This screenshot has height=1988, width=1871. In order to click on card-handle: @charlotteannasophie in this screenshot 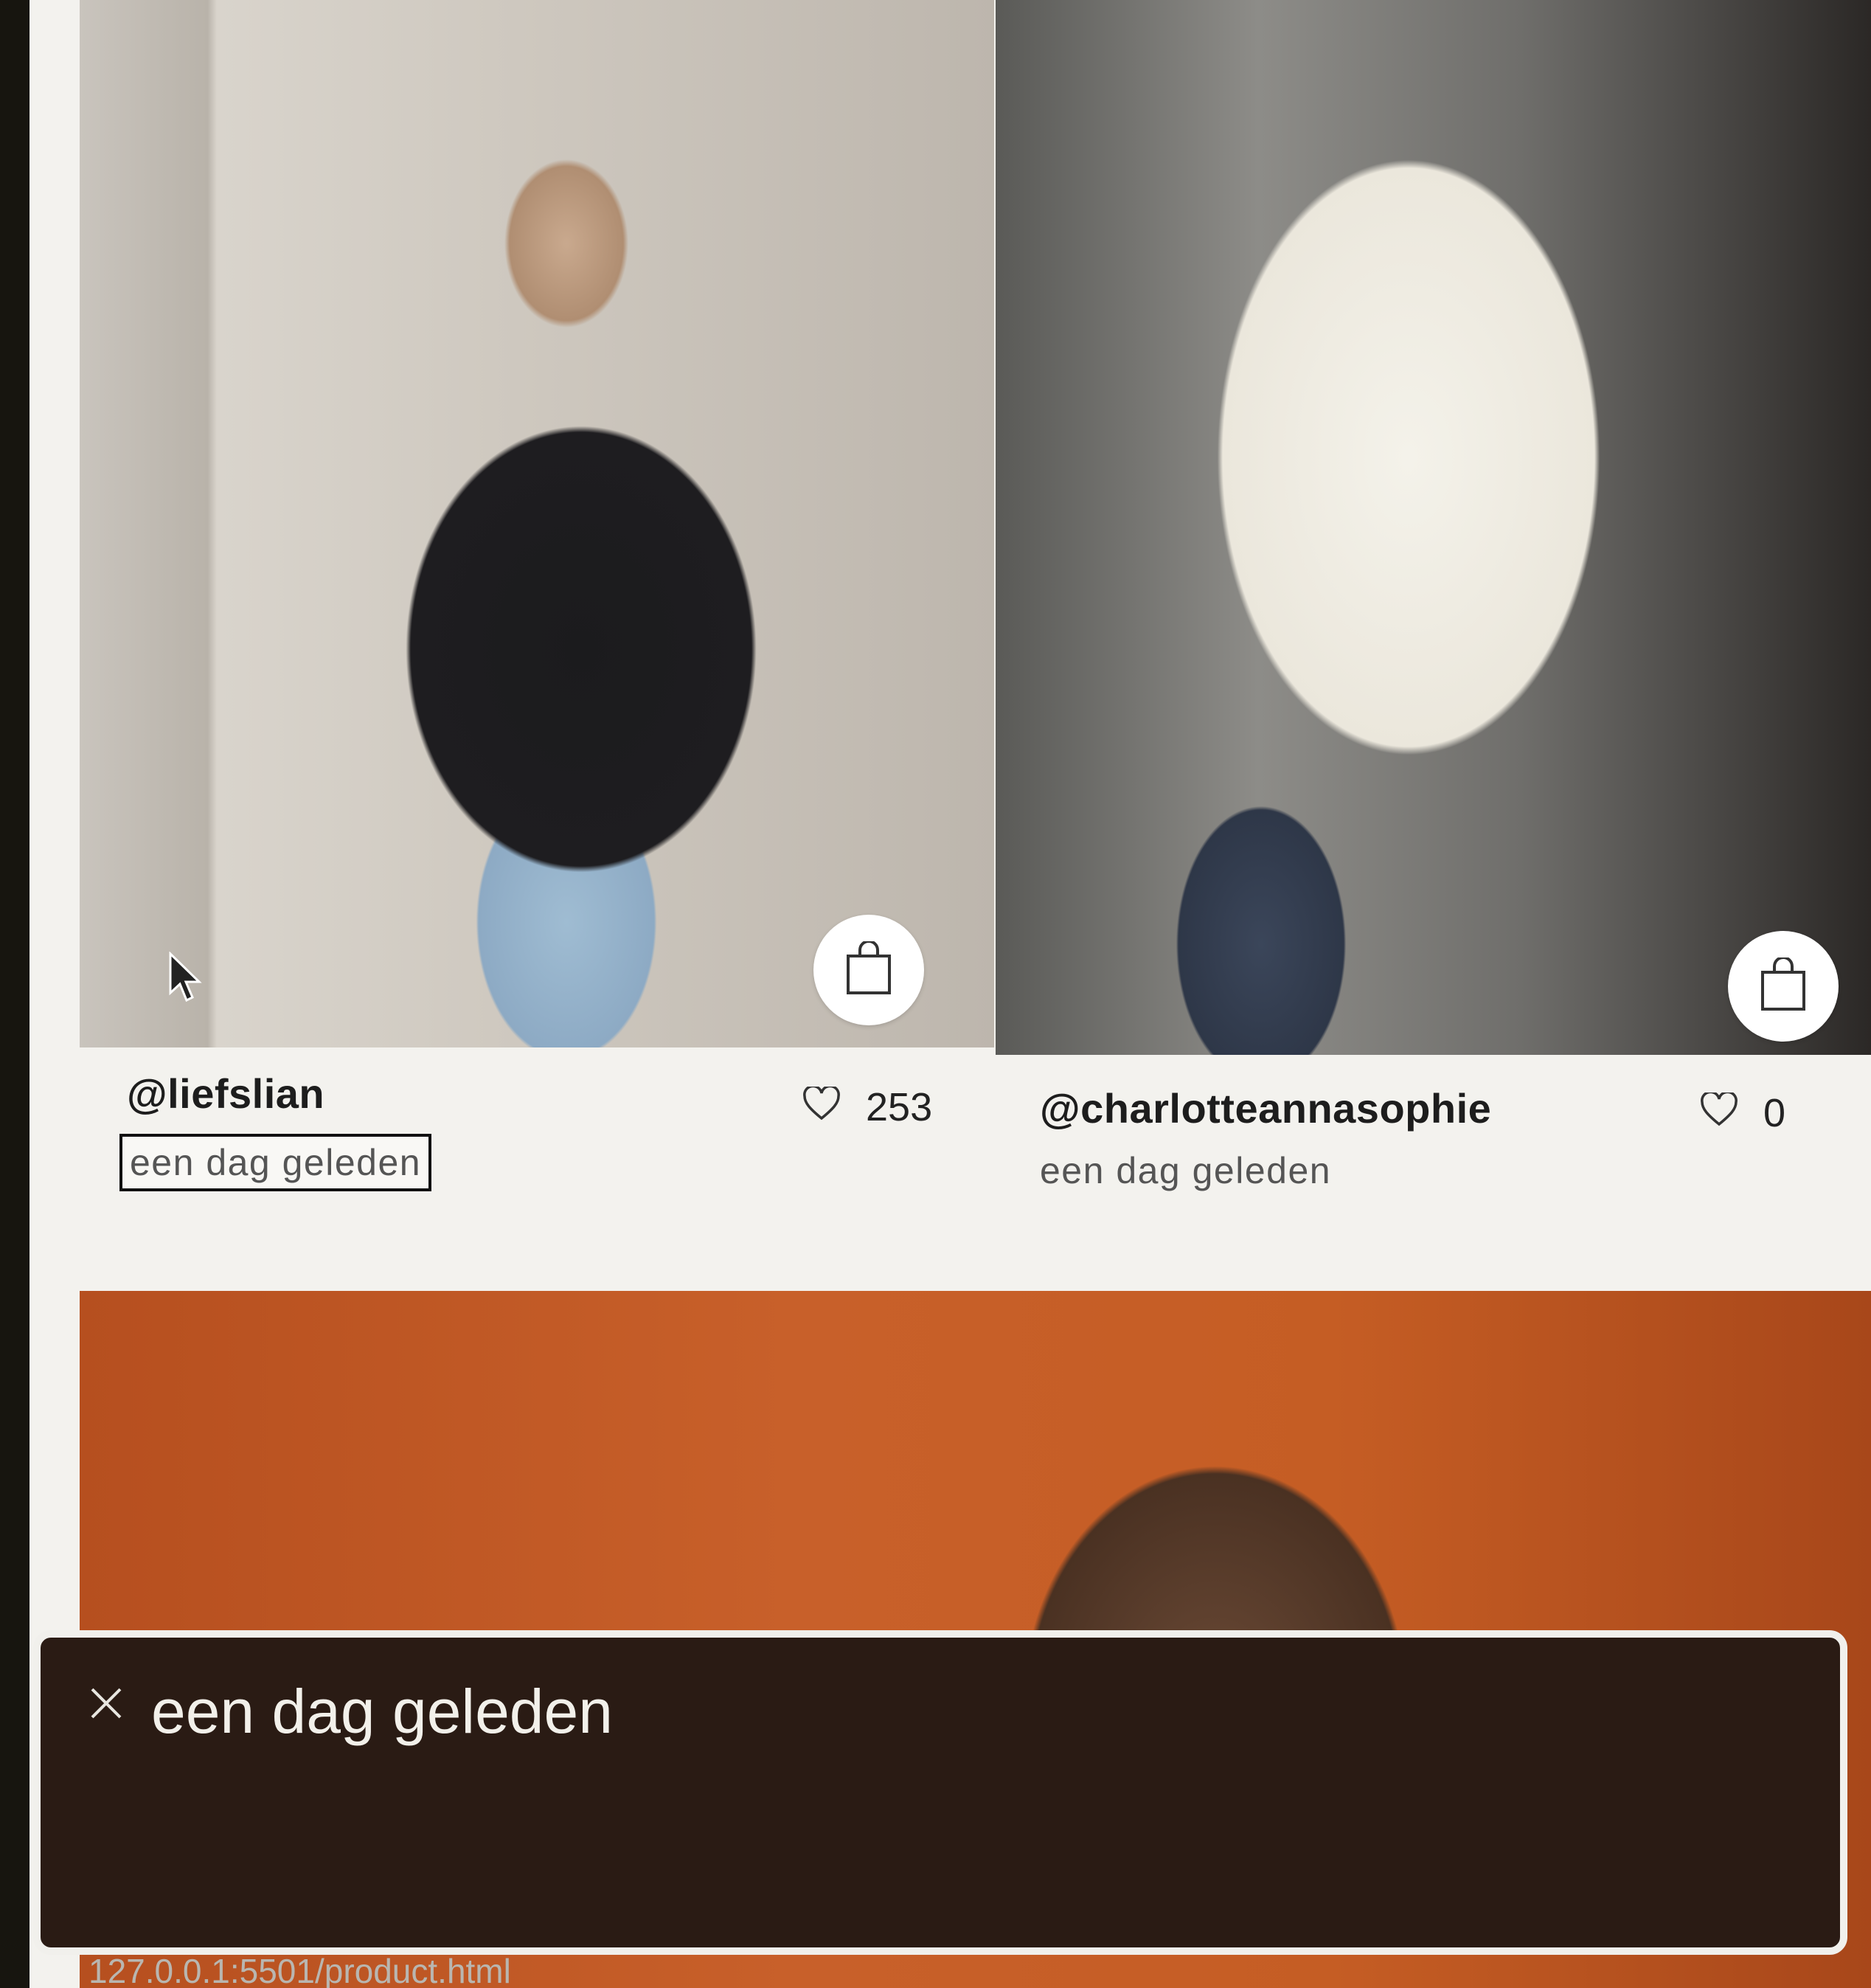, I will do `click(1265, 1108)`.